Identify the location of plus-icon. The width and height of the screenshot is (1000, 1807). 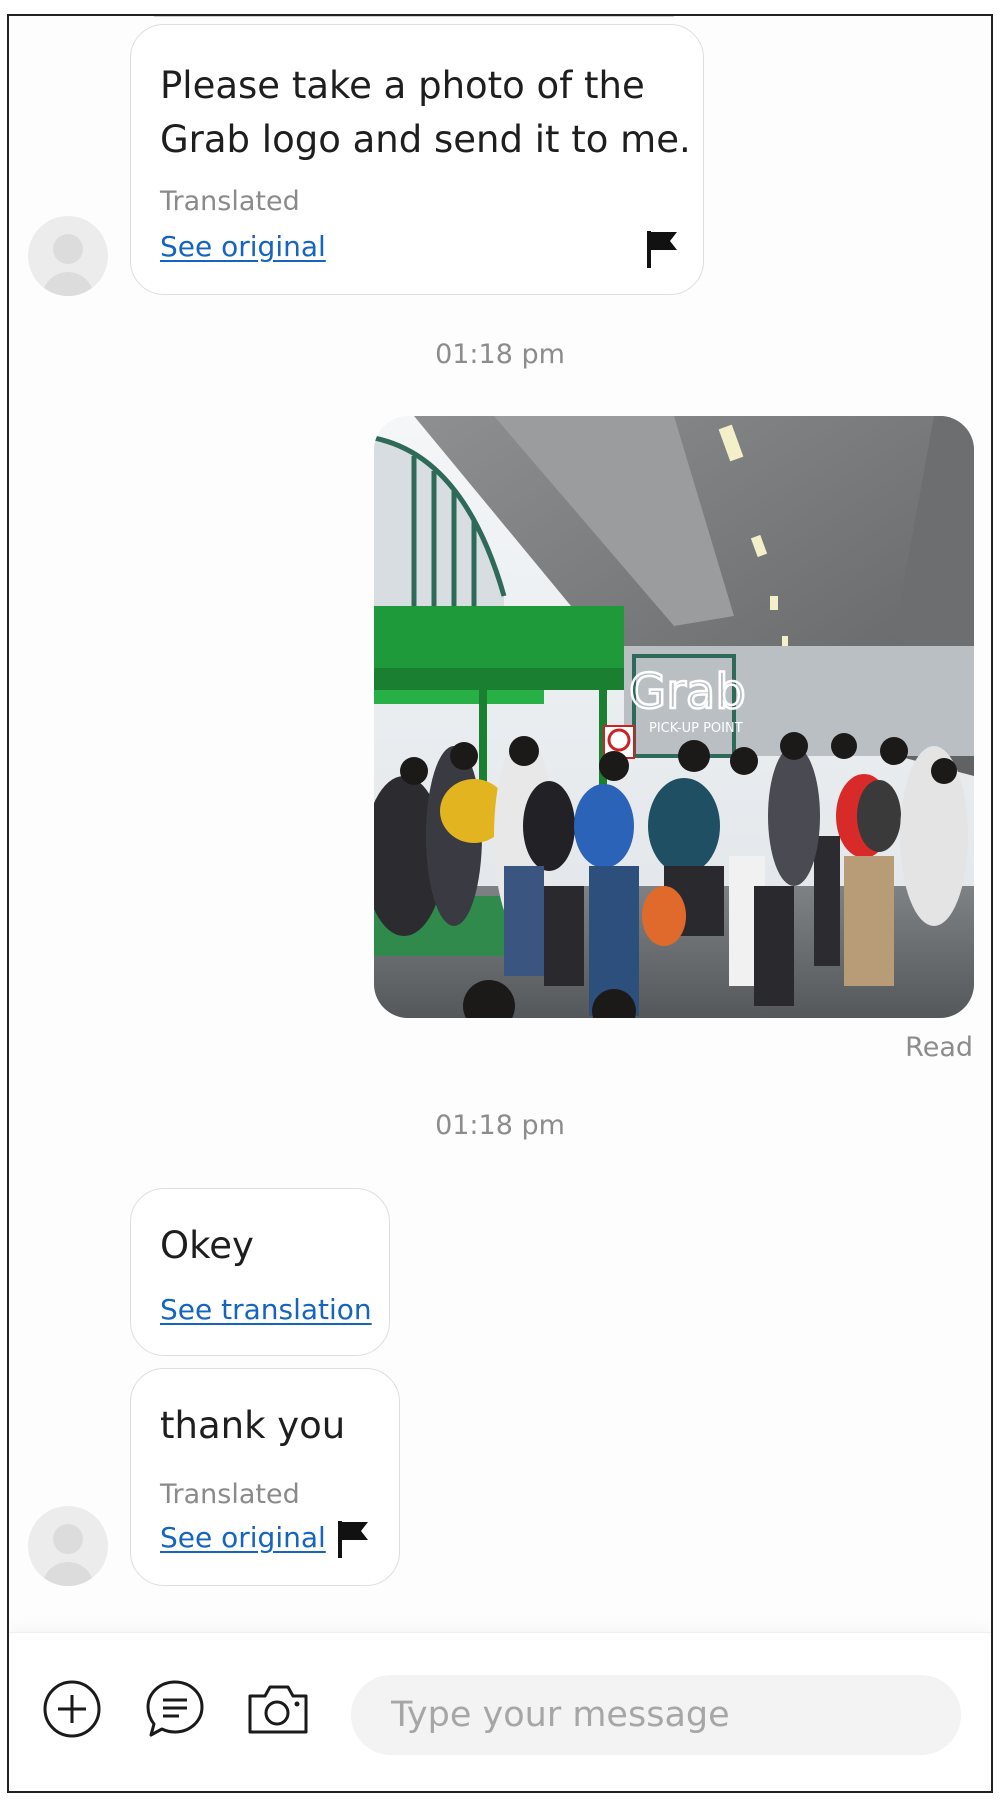
(72, 1709).